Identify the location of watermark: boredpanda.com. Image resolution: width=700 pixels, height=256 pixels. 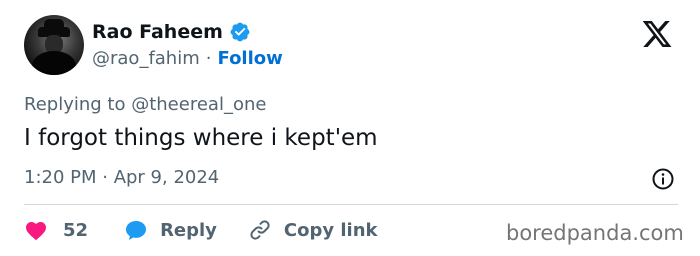
(595, 233).